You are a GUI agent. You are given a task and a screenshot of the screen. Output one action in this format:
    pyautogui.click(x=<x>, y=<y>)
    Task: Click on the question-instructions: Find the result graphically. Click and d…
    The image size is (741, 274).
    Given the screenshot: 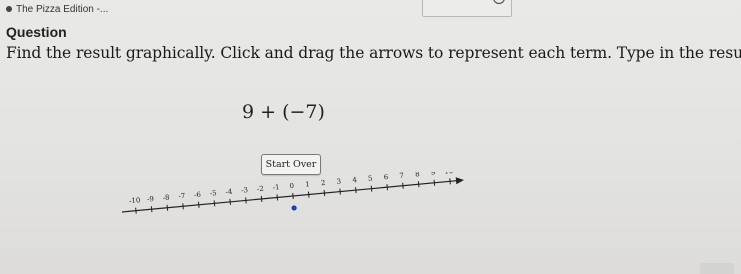 What is the action you would take?
    pyautogui.click(x=373, y=53)
    